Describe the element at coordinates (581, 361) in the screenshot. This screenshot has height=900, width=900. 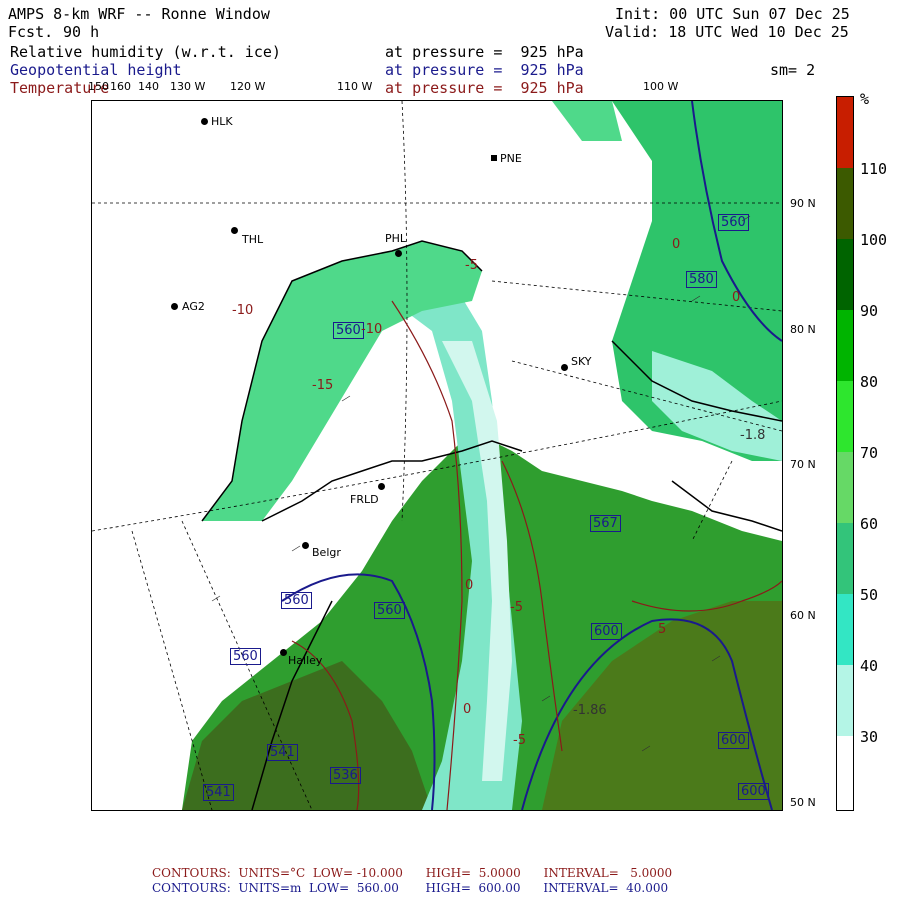
I see `station-sky: SKY` at that location.